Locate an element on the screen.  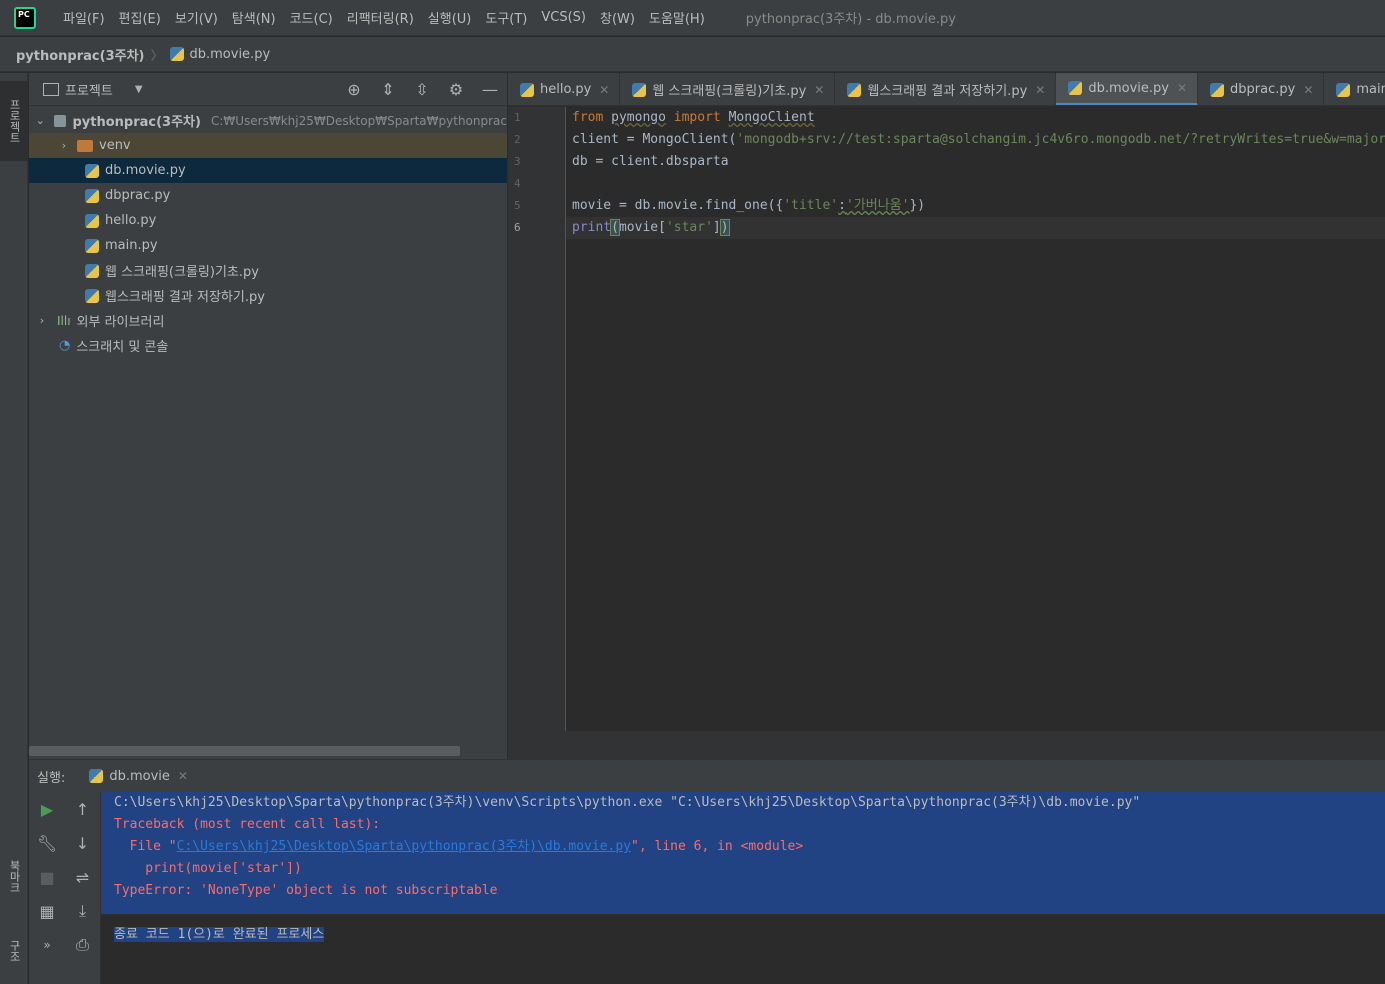
chevron-right-icon: 〉 is located at coordinates (157, 56).